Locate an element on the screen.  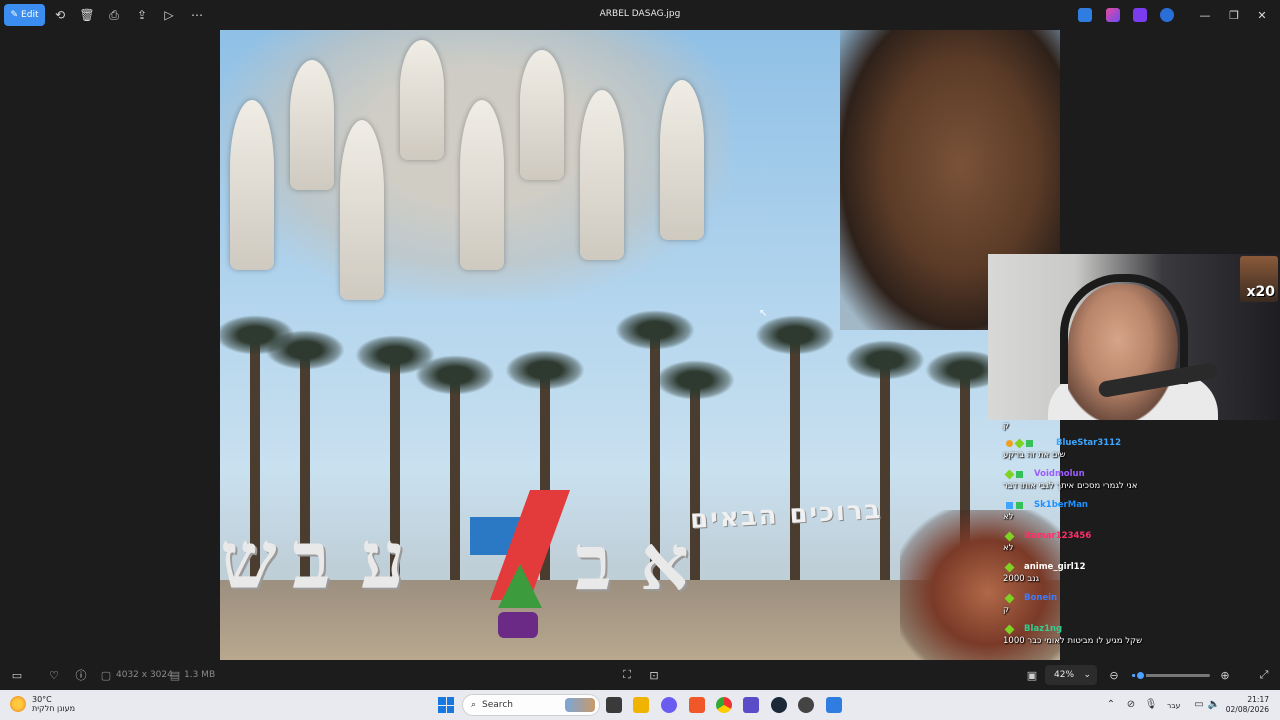
search-icon: ⌕ is located at coordinates (474, 705).